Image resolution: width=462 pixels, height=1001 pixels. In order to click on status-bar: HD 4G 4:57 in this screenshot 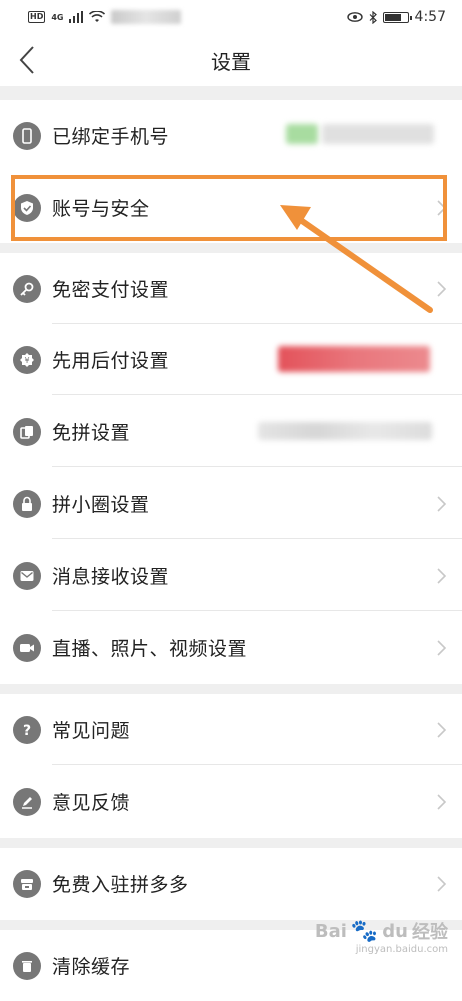, I will do `click(231, 17)`.